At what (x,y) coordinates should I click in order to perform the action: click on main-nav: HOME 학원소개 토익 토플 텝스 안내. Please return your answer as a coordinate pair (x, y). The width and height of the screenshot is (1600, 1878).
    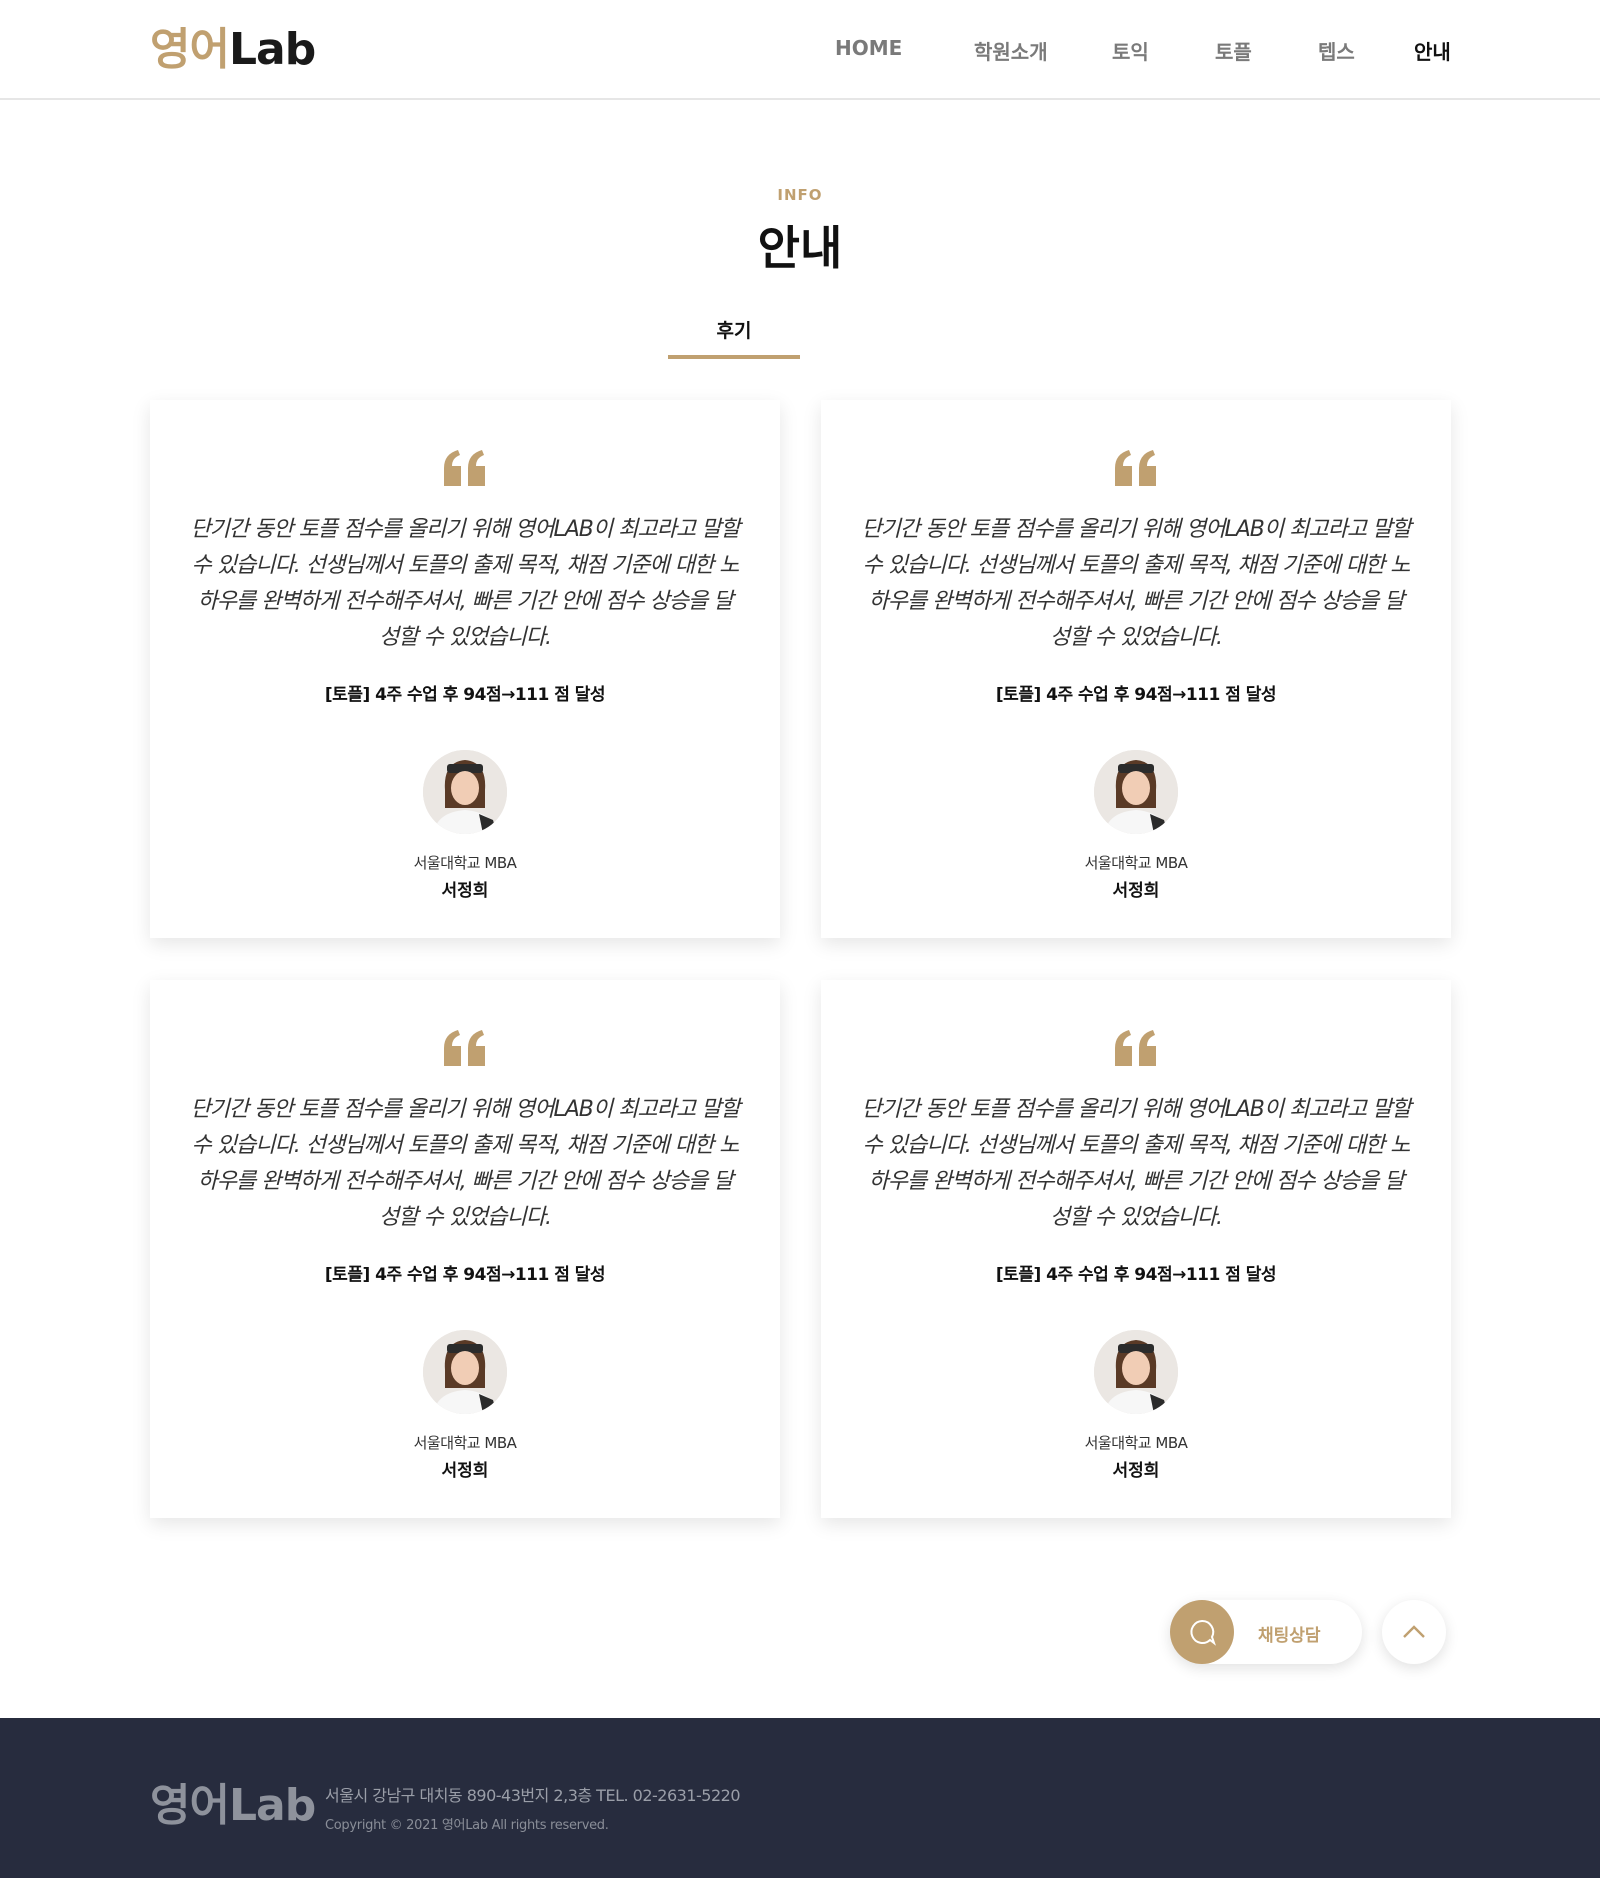
    Looking at the image, I should click on (800, 51).